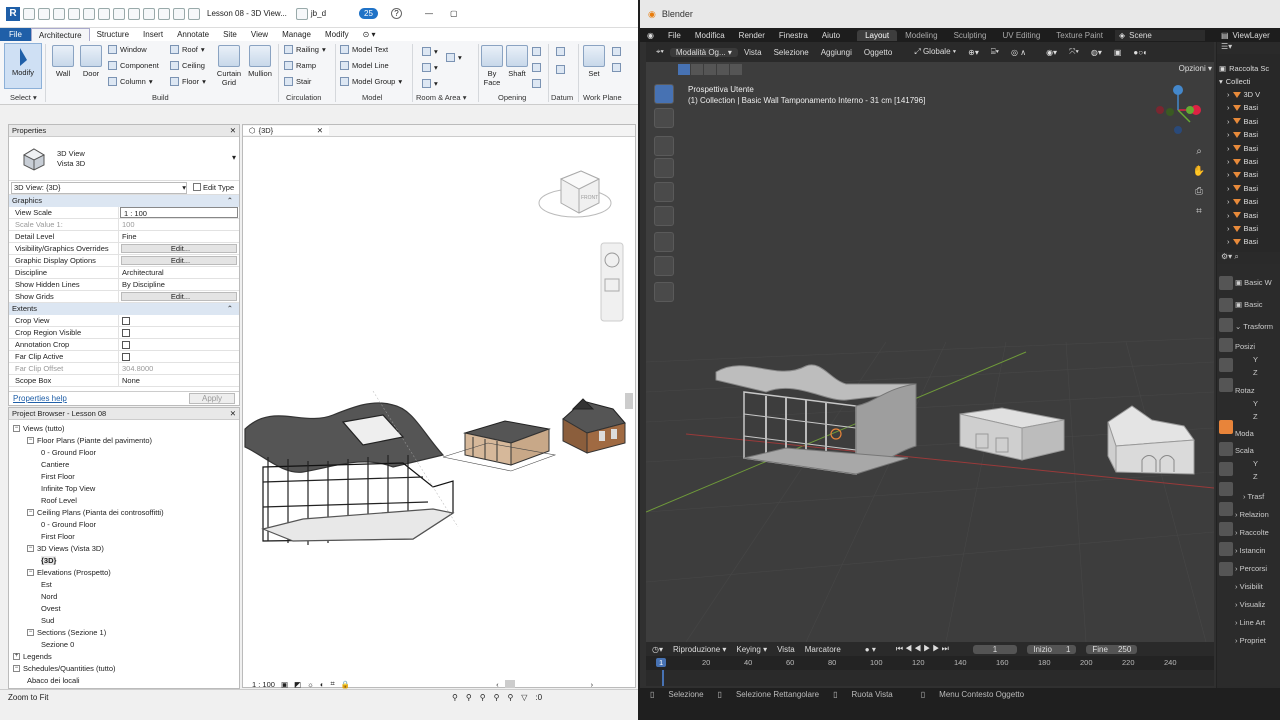 This screenshot has height=720, width=1280. What do you see at coordinates (188, 81) in the screenshot?
I see `floor-button: Floor ▾` at bounding box center [188, 81].